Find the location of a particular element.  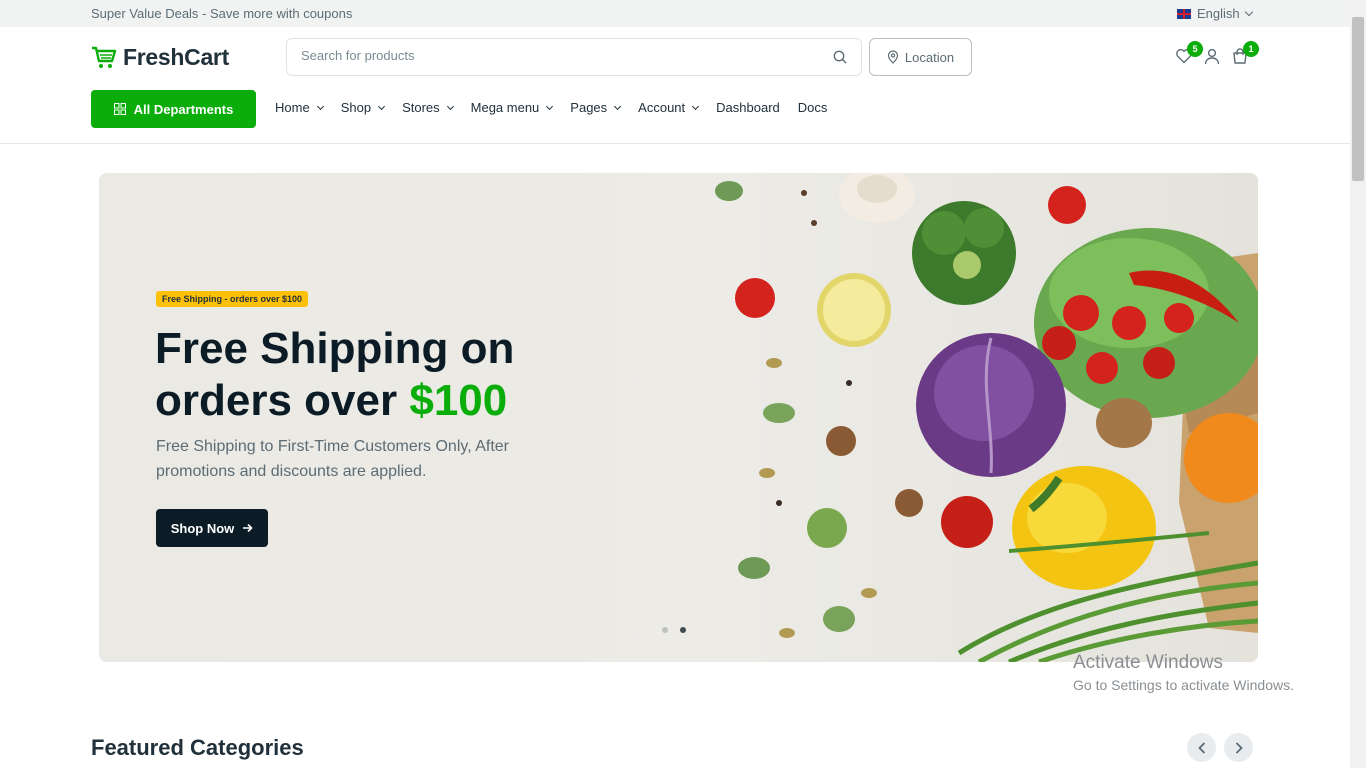

nav-item-pages: Pages is located at coordinates (596, 107).